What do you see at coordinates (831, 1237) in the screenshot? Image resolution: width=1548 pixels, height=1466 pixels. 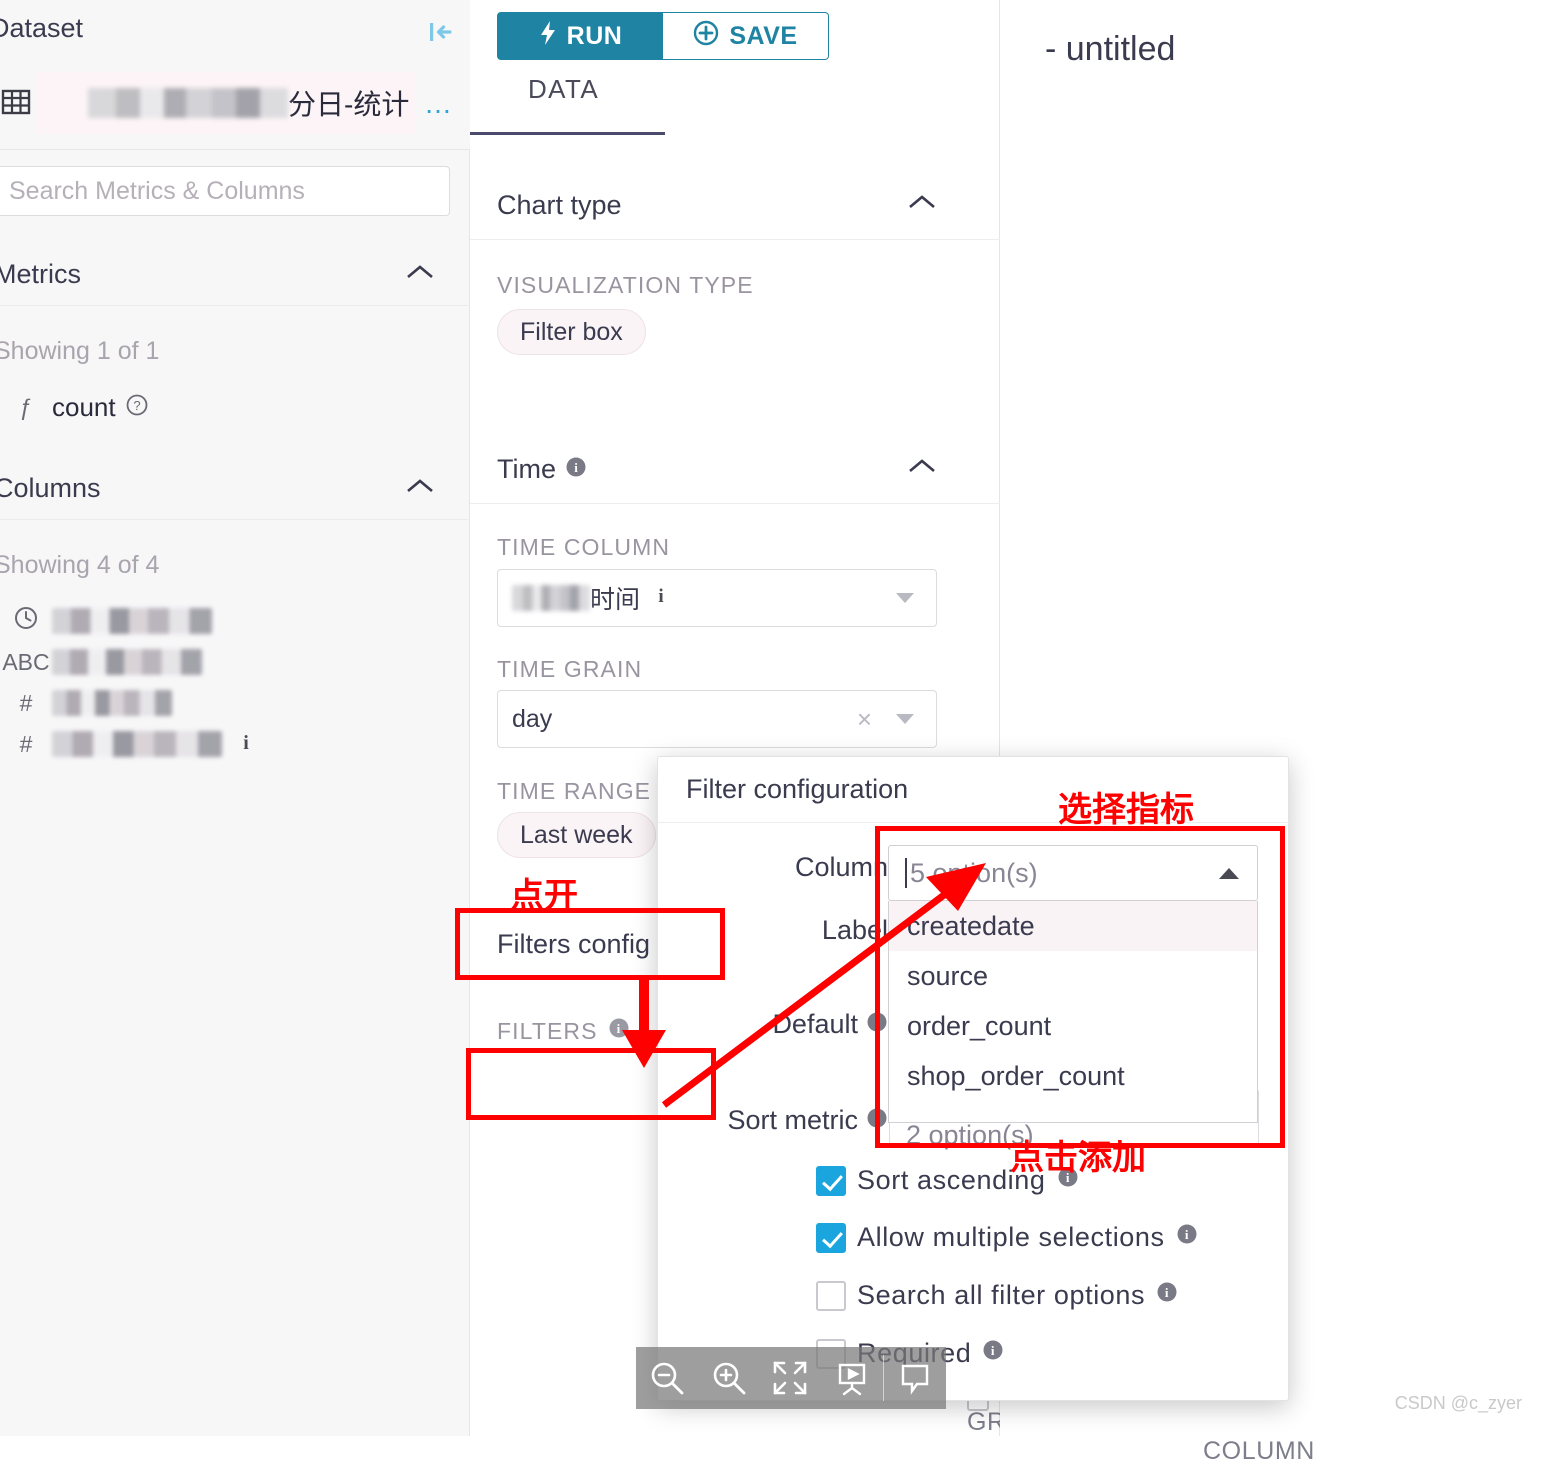 I see `allow-multiple-checkbox` at bounding box center [831, 1237].